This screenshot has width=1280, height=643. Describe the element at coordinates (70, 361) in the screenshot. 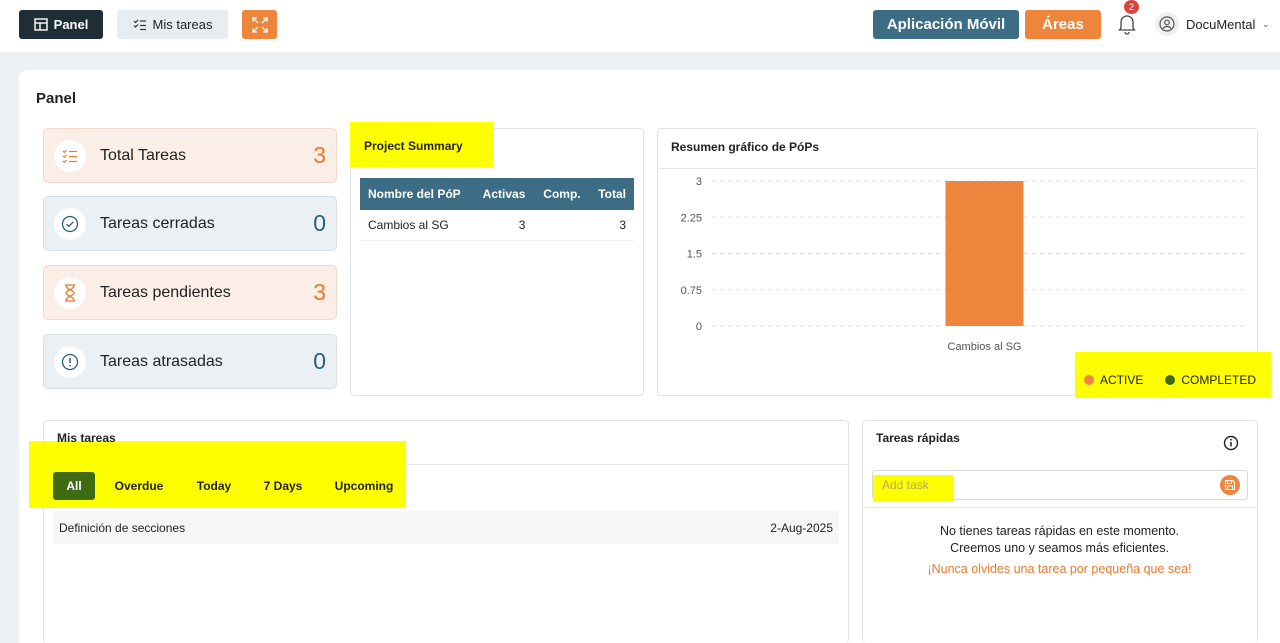

I see `alert-circle-icon` at that location.